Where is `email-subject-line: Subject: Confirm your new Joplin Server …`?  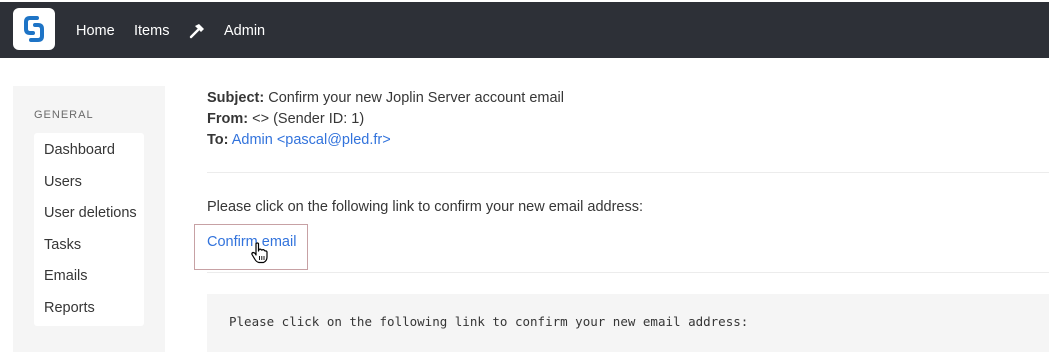
email-subject-line: Subject: Confirm your new Joplin Server … is located at coordinates (385, 98).